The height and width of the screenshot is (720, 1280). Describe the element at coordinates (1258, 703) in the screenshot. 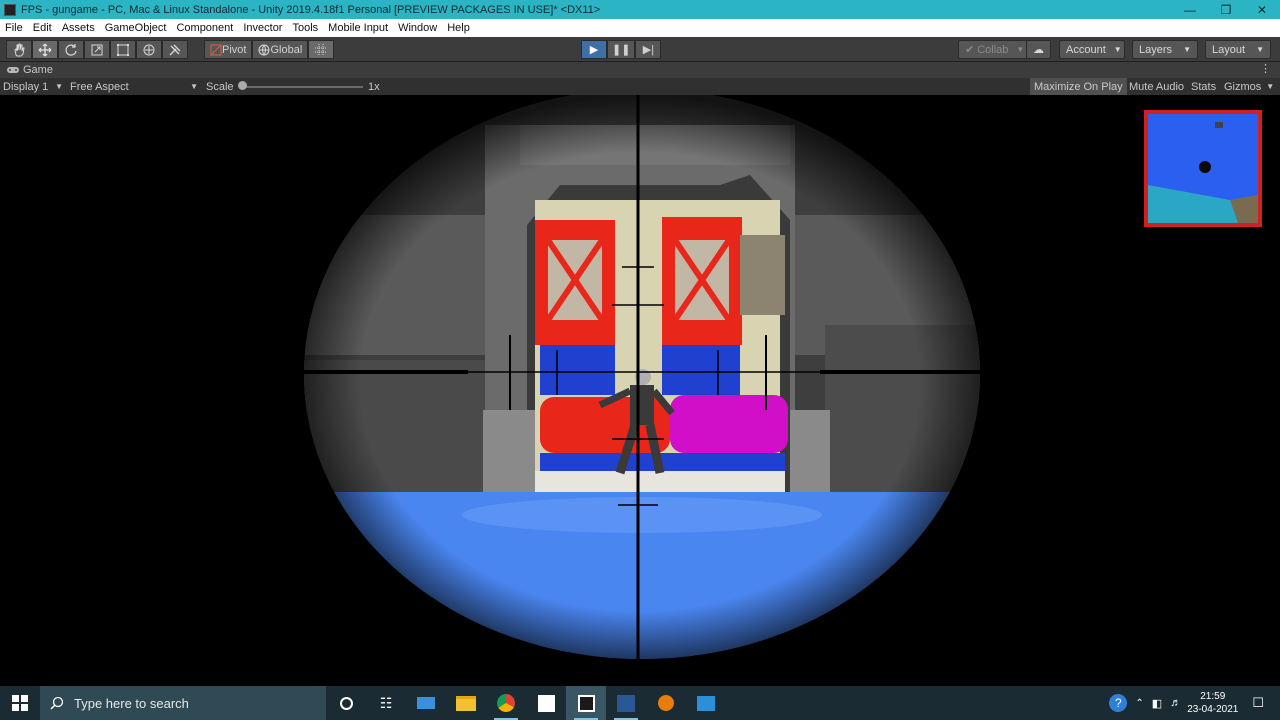

I see `notification-icon: ☐` at that location.